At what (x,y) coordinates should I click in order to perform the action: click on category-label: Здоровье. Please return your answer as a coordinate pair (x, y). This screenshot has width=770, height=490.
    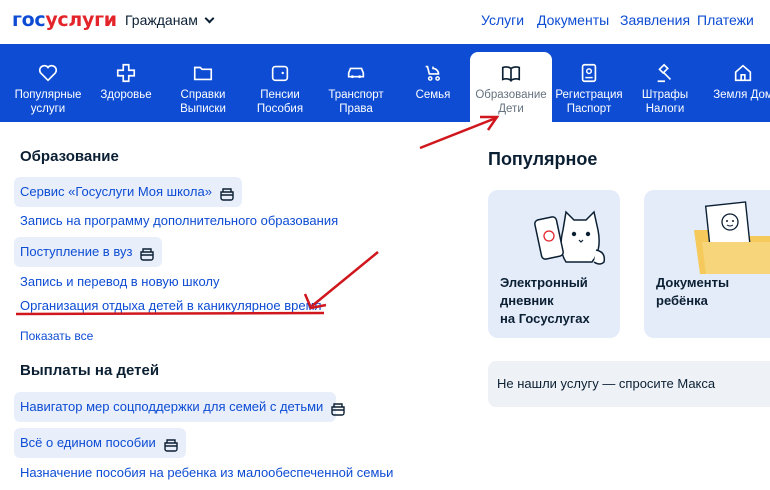
    Looking at the image, I should click on (126, 95).